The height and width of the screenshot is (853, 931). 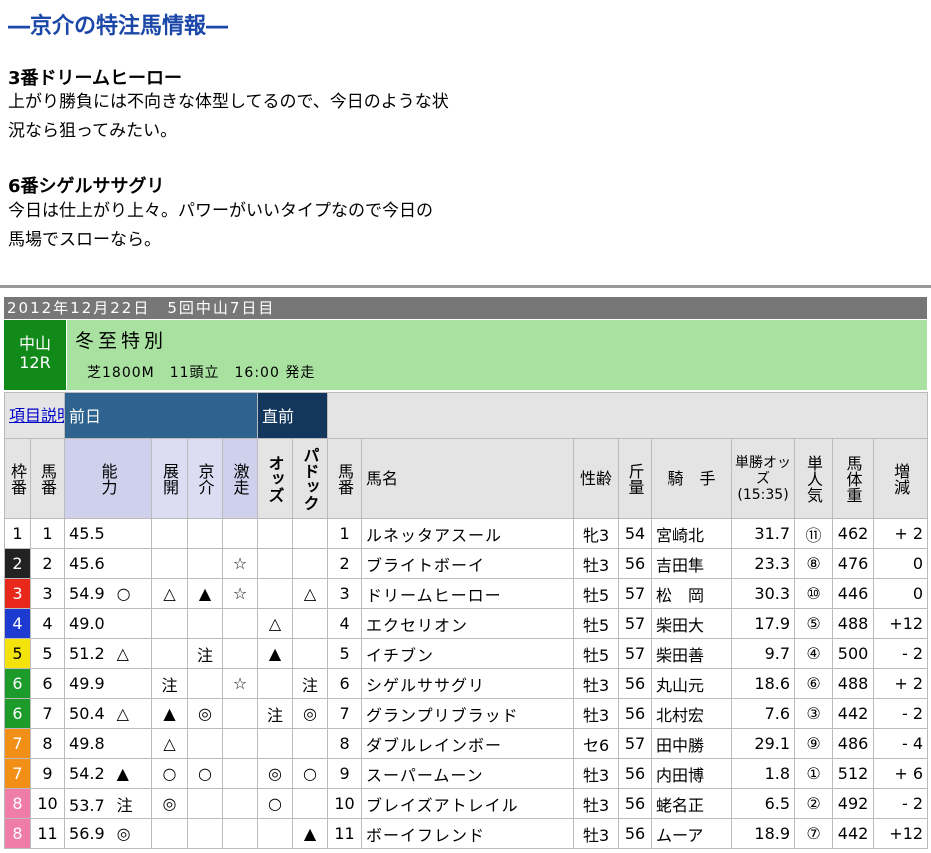 I want to click on ability-value: 54.2, so click(x=87, y=773).